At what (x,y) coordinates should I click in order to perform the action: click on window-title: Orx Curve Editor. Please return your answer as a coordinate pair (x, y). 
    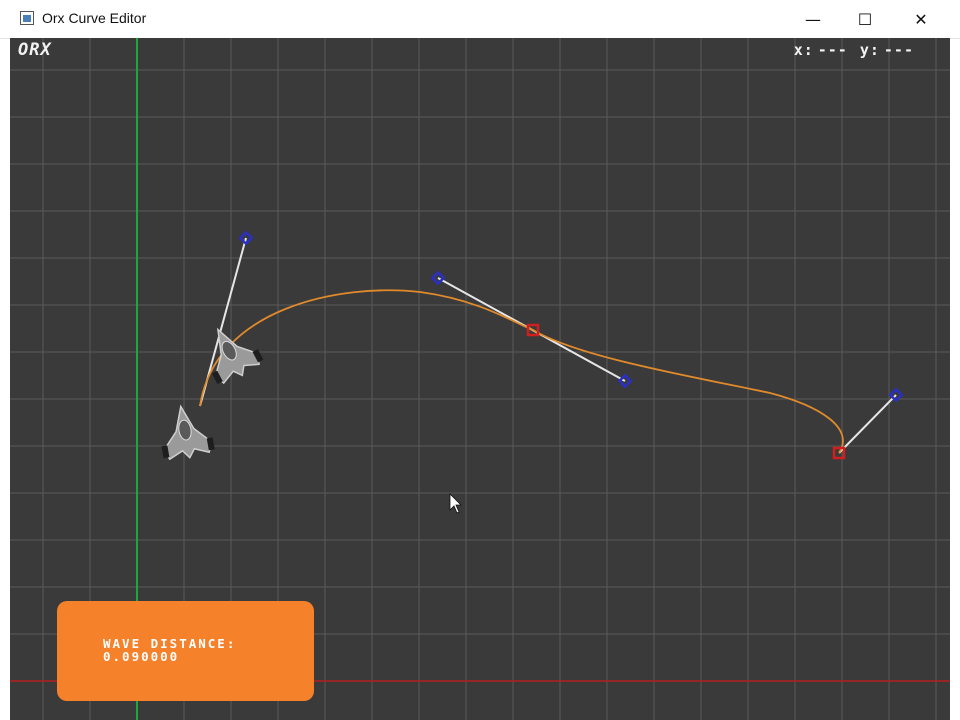
    Looking at the image, I should click on (94, 18).